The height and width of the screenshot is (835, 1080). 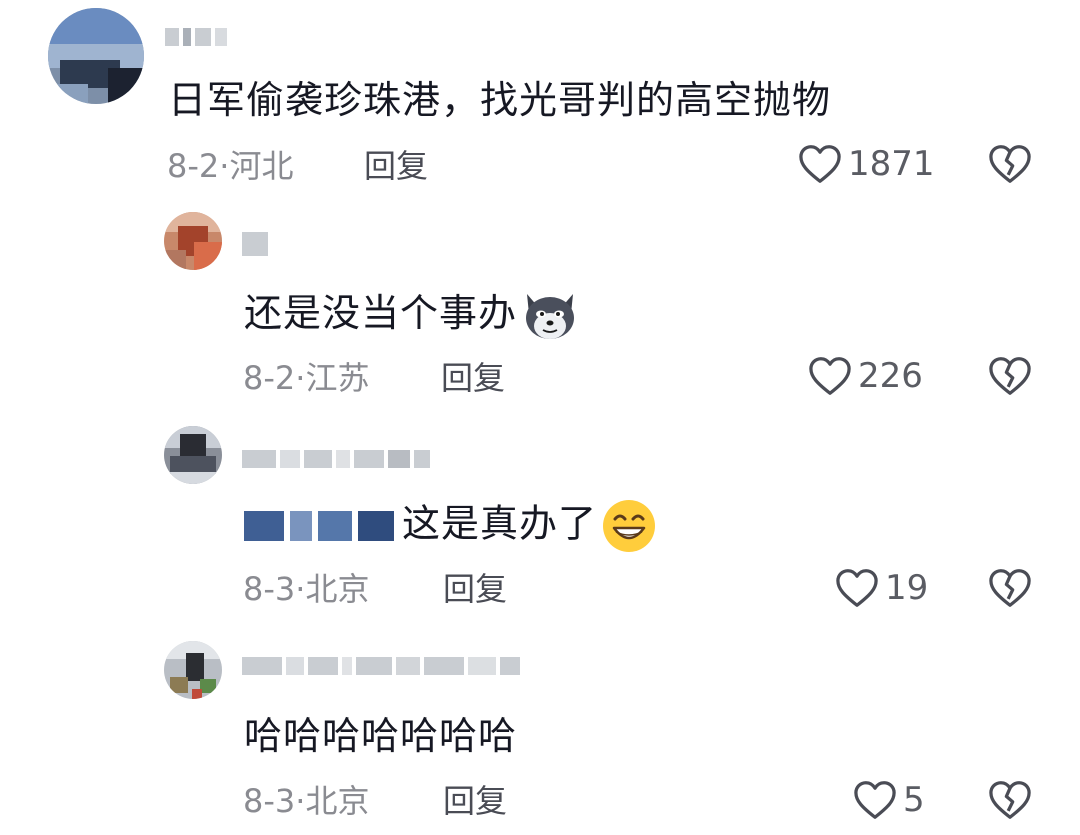 I want to click on comment-text: 还是没当个事办, so click(x=411, y=315).